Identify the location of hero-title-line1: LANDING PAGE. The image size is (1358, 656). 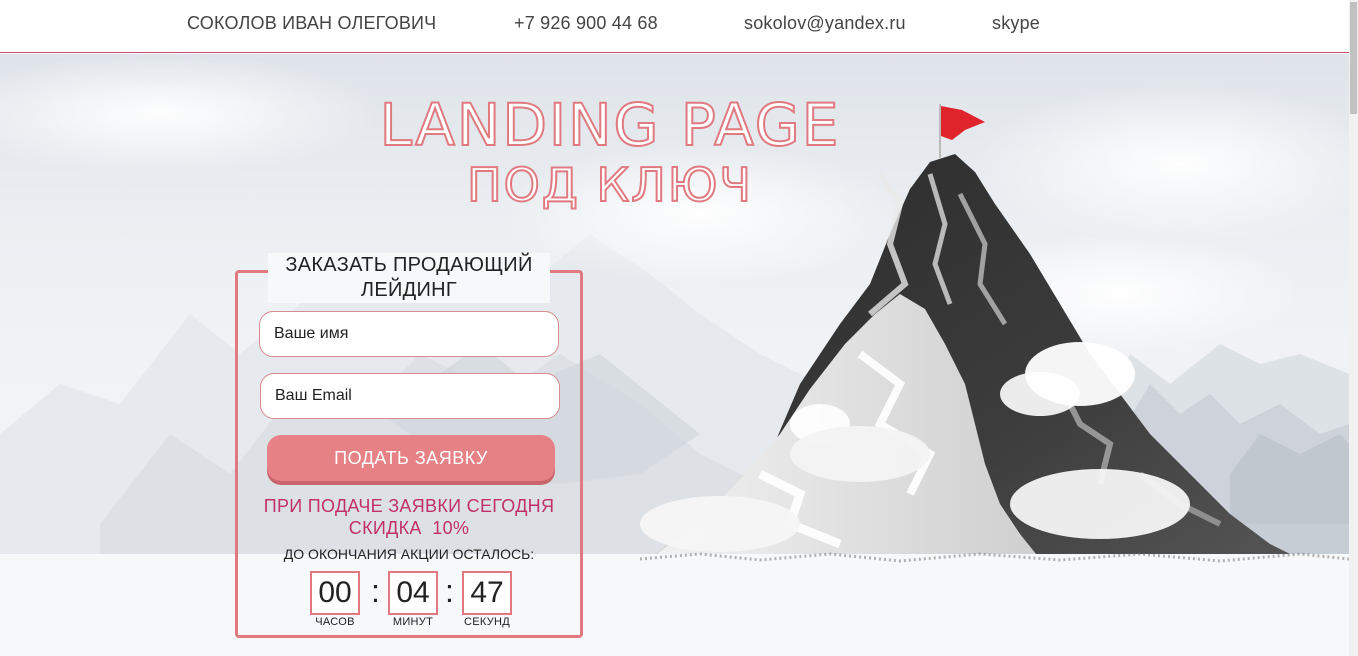
(610, 125).